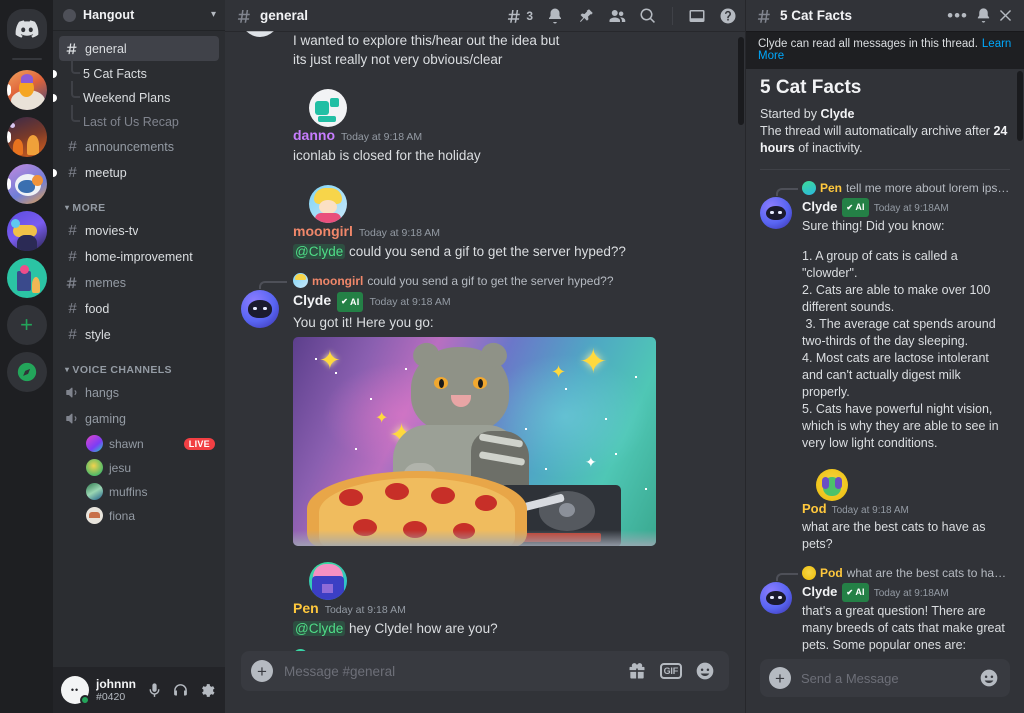  I want to click on inbox-icon, so click(697, 16).